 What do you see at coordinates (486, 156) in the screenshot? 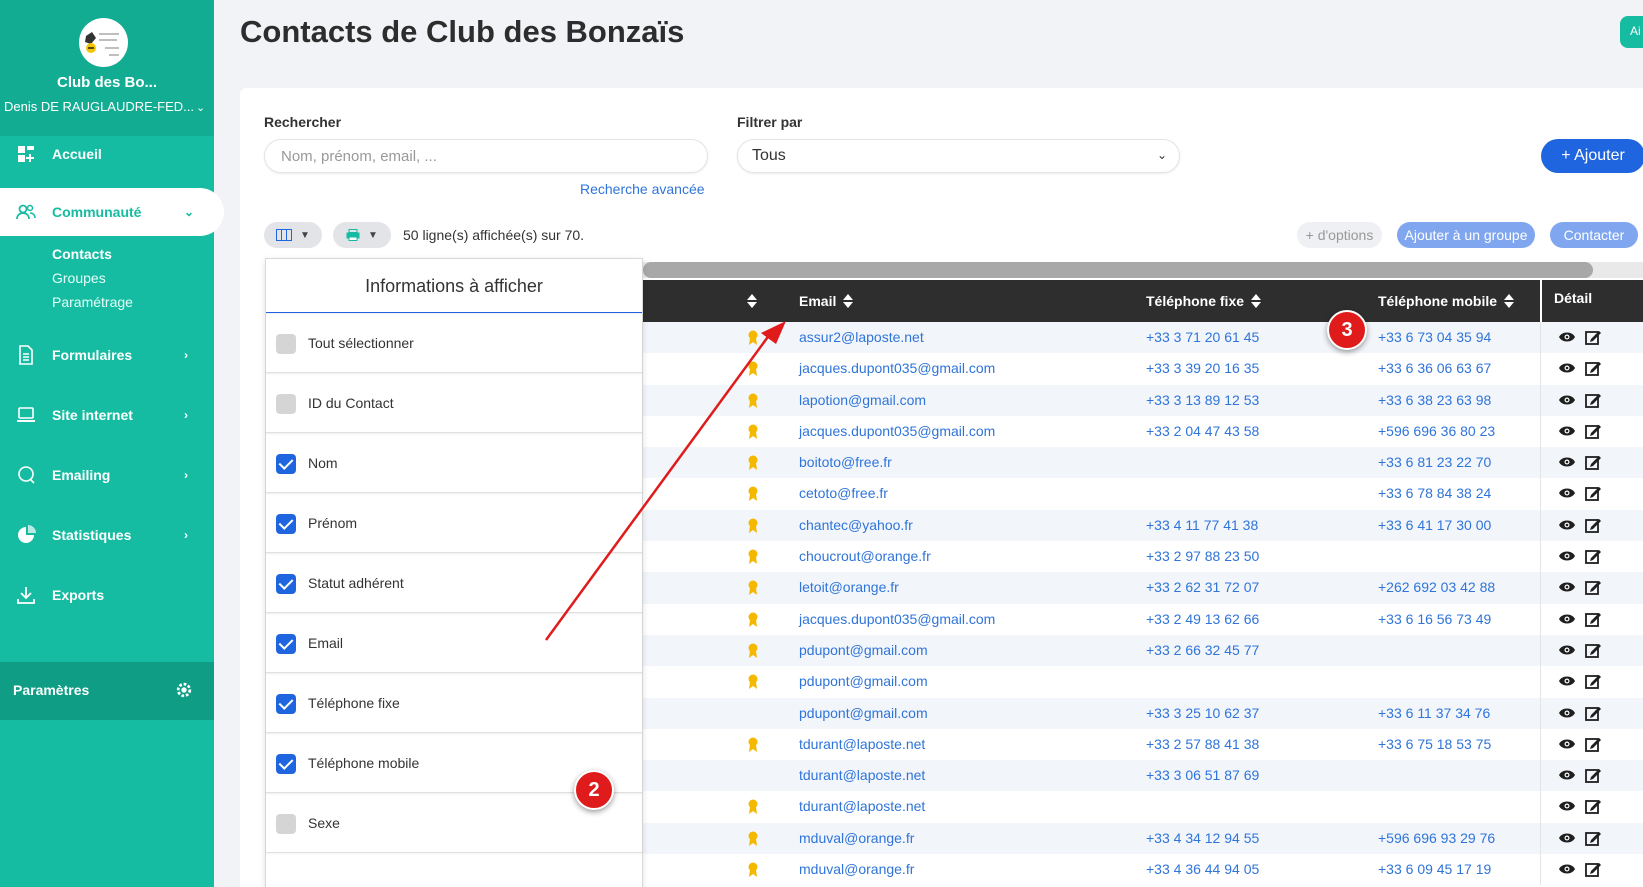
I see `search-input` at bounding box center [486, 156].